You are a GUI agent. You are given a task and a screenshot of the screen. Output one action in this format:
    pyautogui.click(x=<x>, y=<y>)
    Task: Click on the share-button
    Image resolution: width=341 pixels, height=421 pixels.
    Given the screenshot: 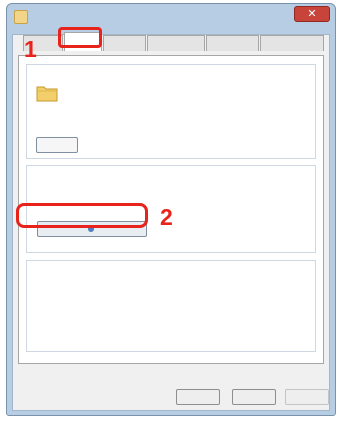 What is the action you would take?
    pyautogui.click(x=57, y=145)
    